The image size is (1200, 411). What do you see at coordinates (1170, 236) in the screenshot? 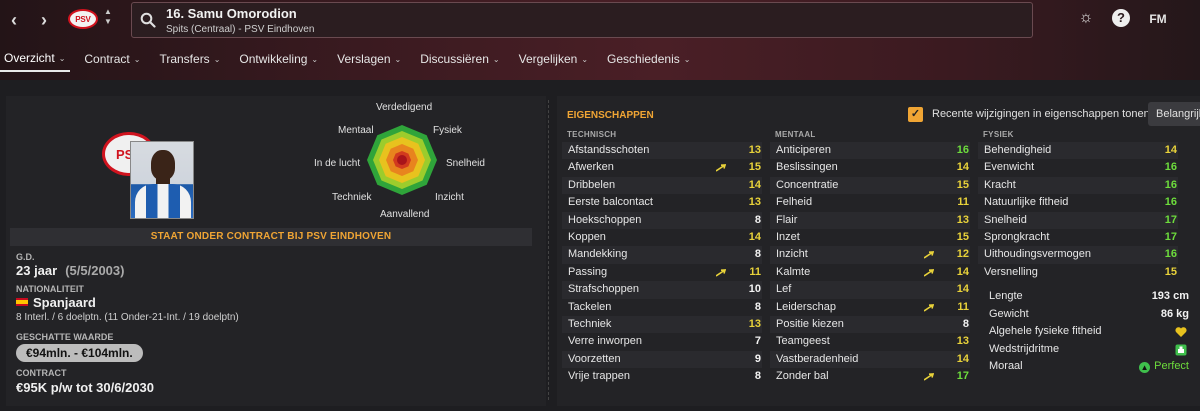
I see `attribute-value: 17` at bounding box center [1170, 236].